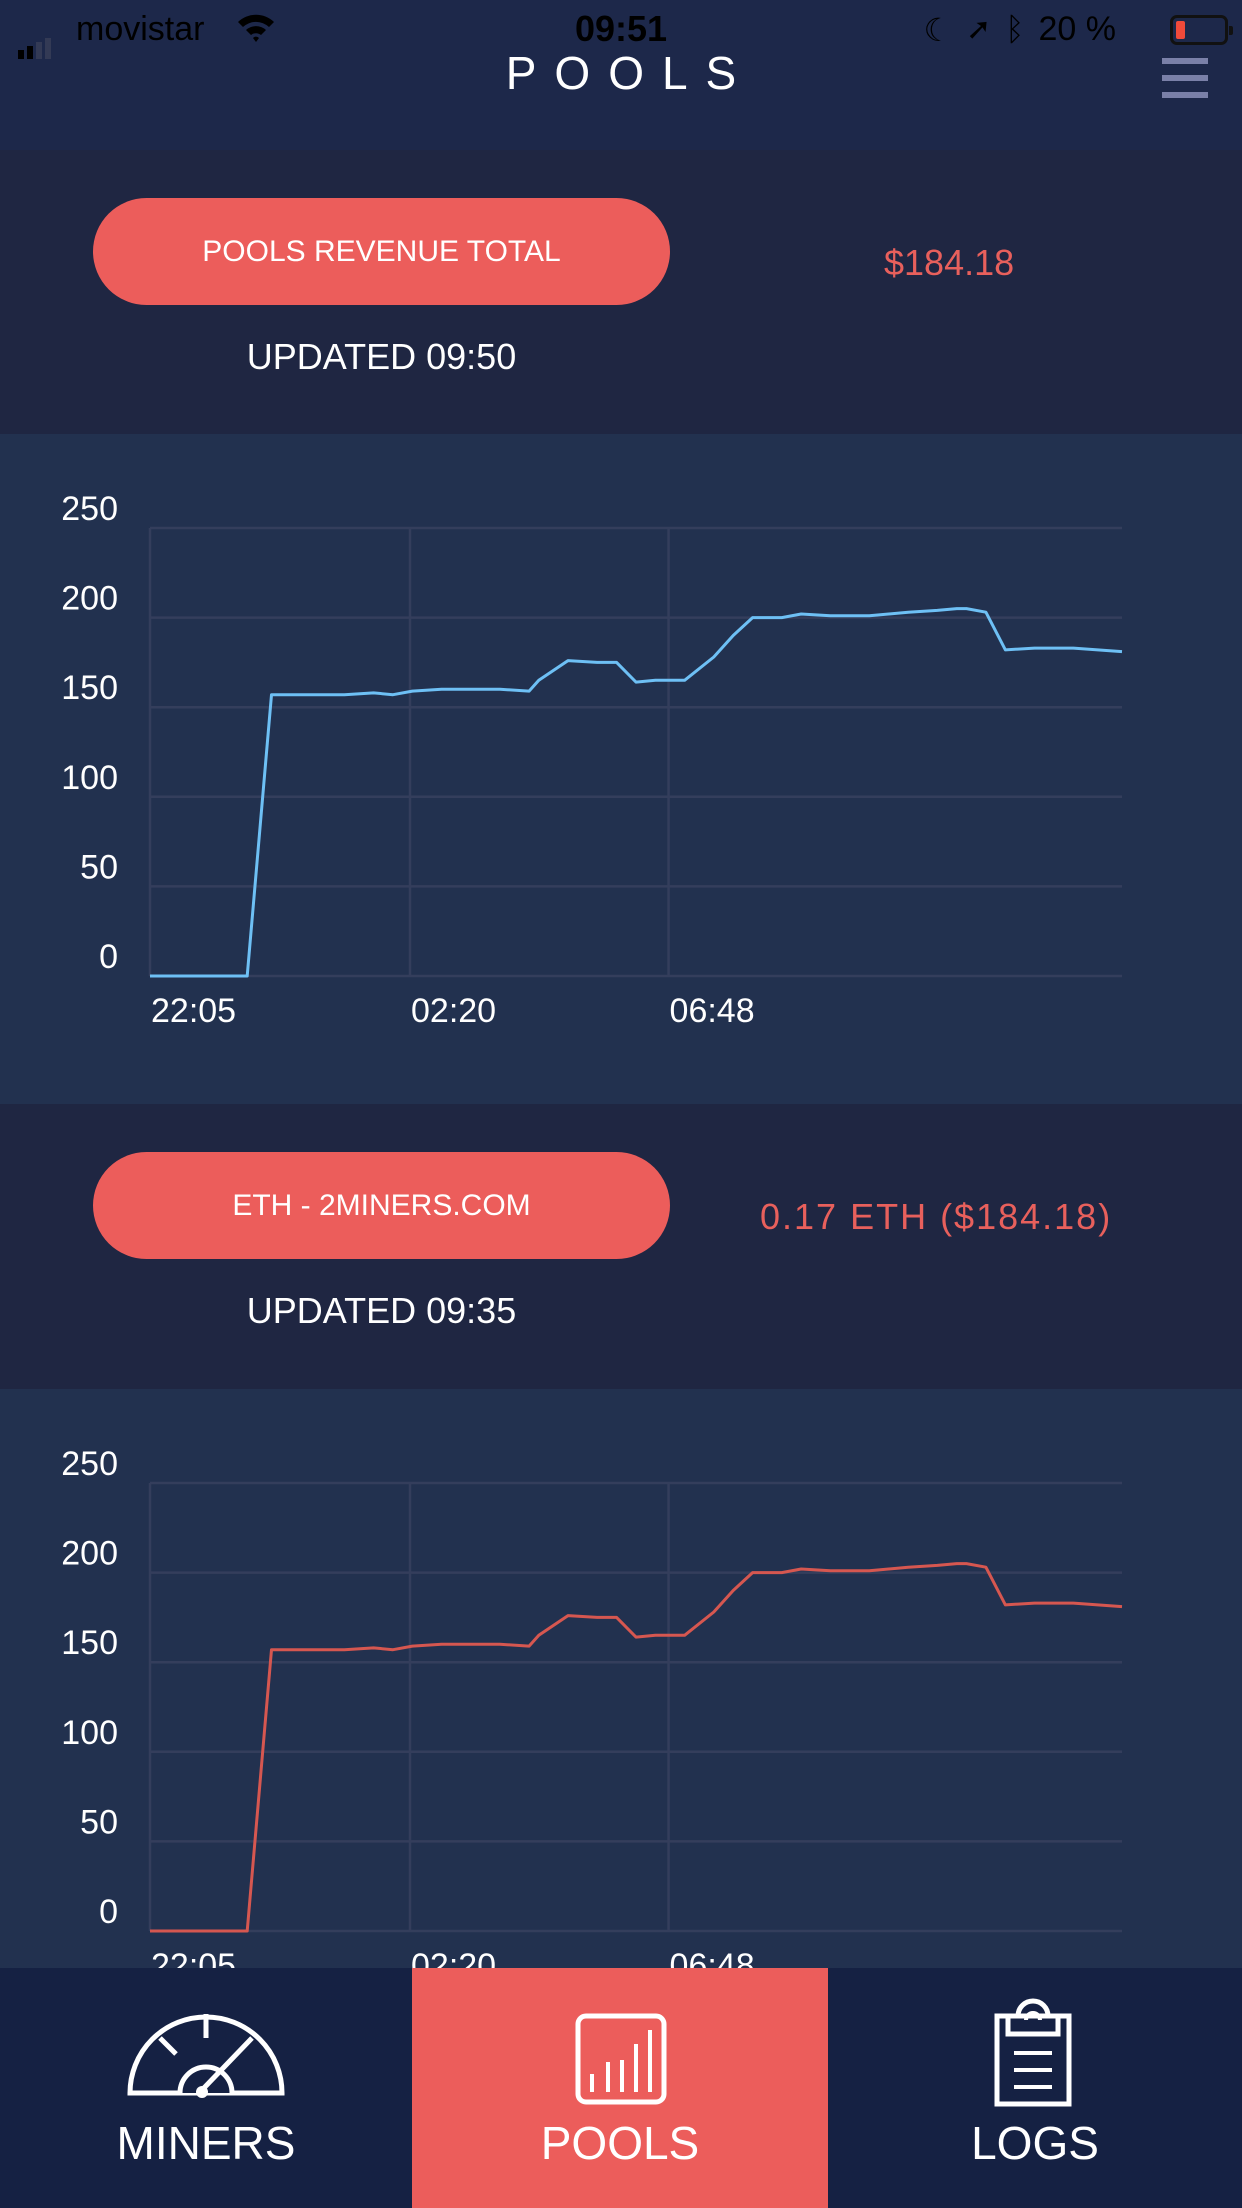 Image resolution: width=1242 pixels, height=2208 pixels. Describe the element at coordinates (979, 29) in the screenshot. I see `location-icon: ➚` at that location.